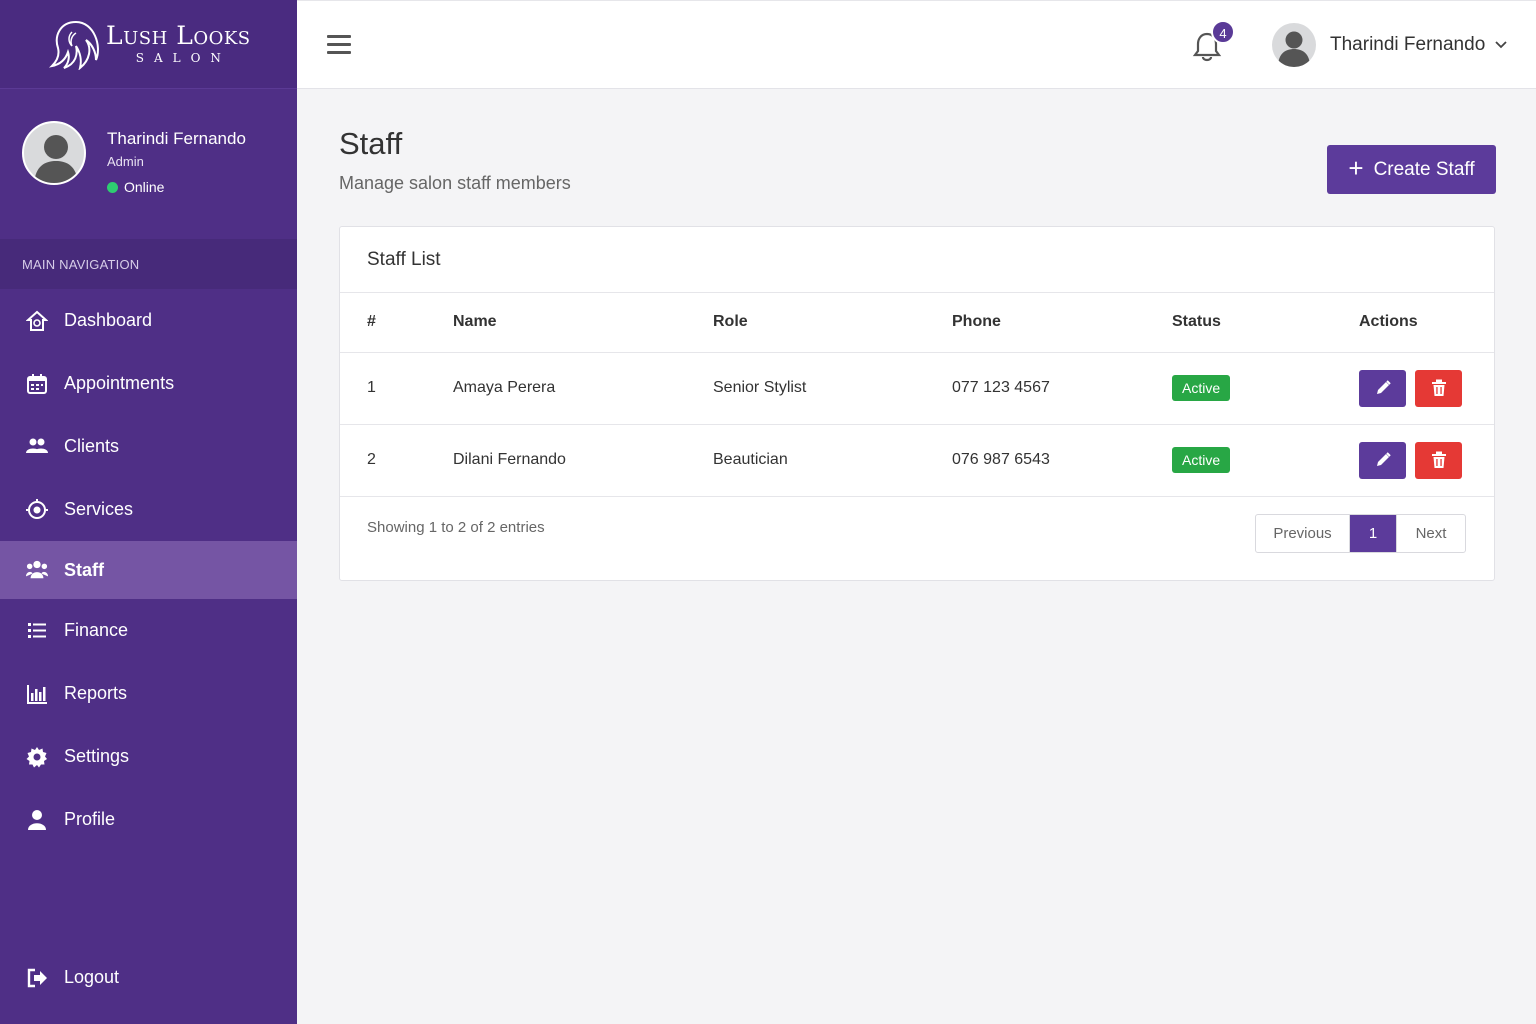 The height and width of the screenshot is (1024, 1536). I want to click on plus-icon: +, so click(1356, 167).